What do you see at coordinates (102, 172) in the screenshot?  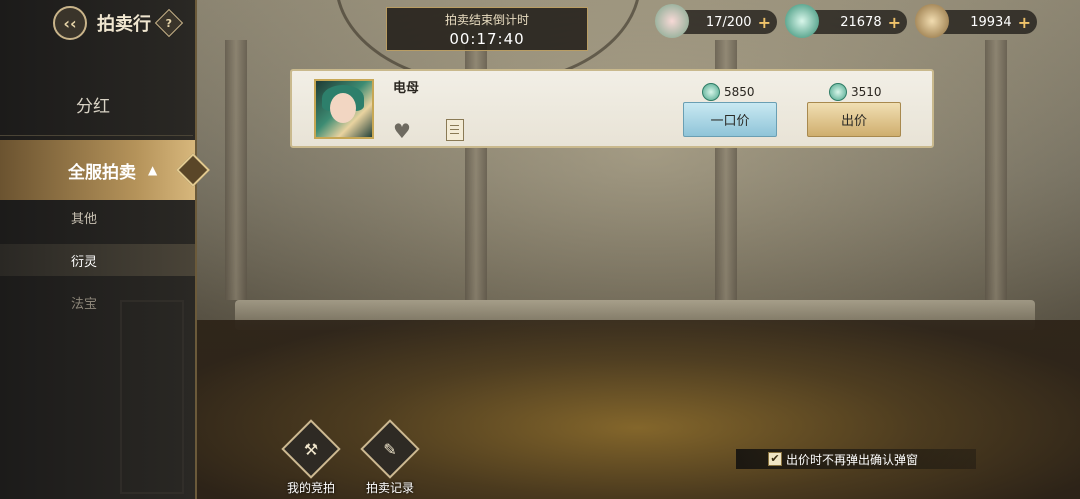 I see `sidebar-item-label: 全服拍卖` at bounding box center [102, 172].